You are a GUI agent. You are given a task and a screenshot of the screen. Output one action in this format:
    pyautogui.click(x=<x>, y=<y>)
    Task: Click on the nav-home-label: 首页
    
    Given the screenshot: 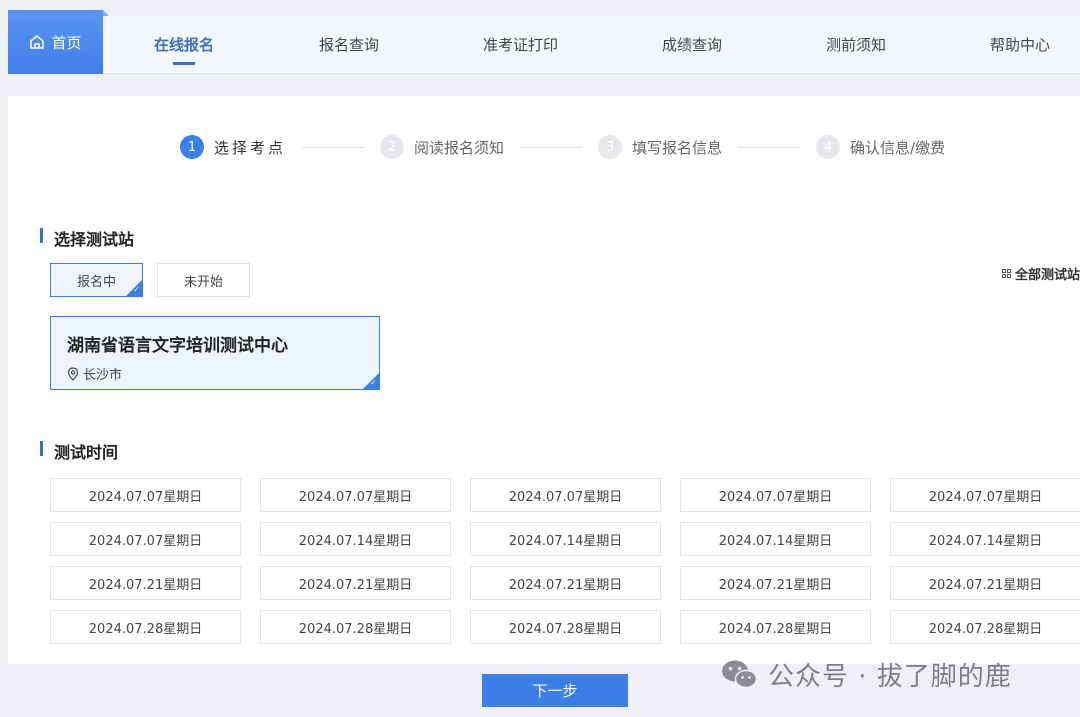 What is the action you would take?
    pyautogui.click(x=66, y=42)
    